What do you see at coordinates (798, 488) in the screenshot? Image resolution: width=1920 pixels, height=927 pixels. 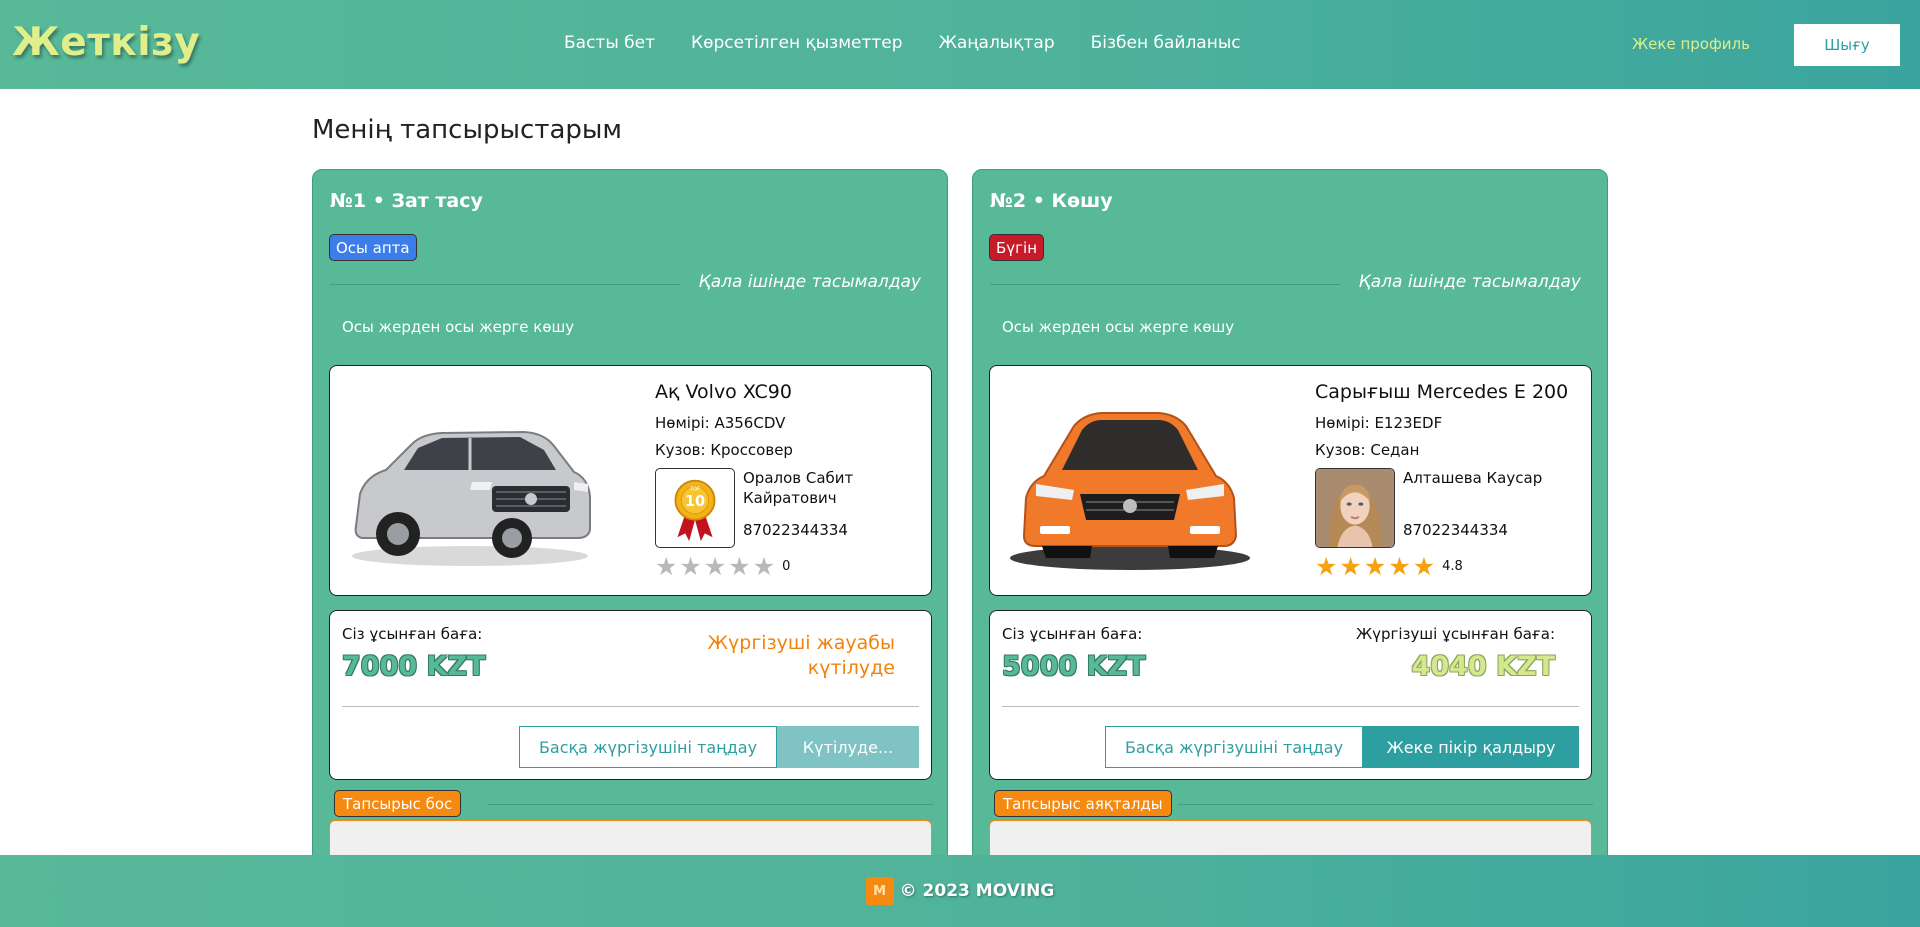 I see `driver-name: Оралов Сабит Кайратович` at bounding box center [798, 488].